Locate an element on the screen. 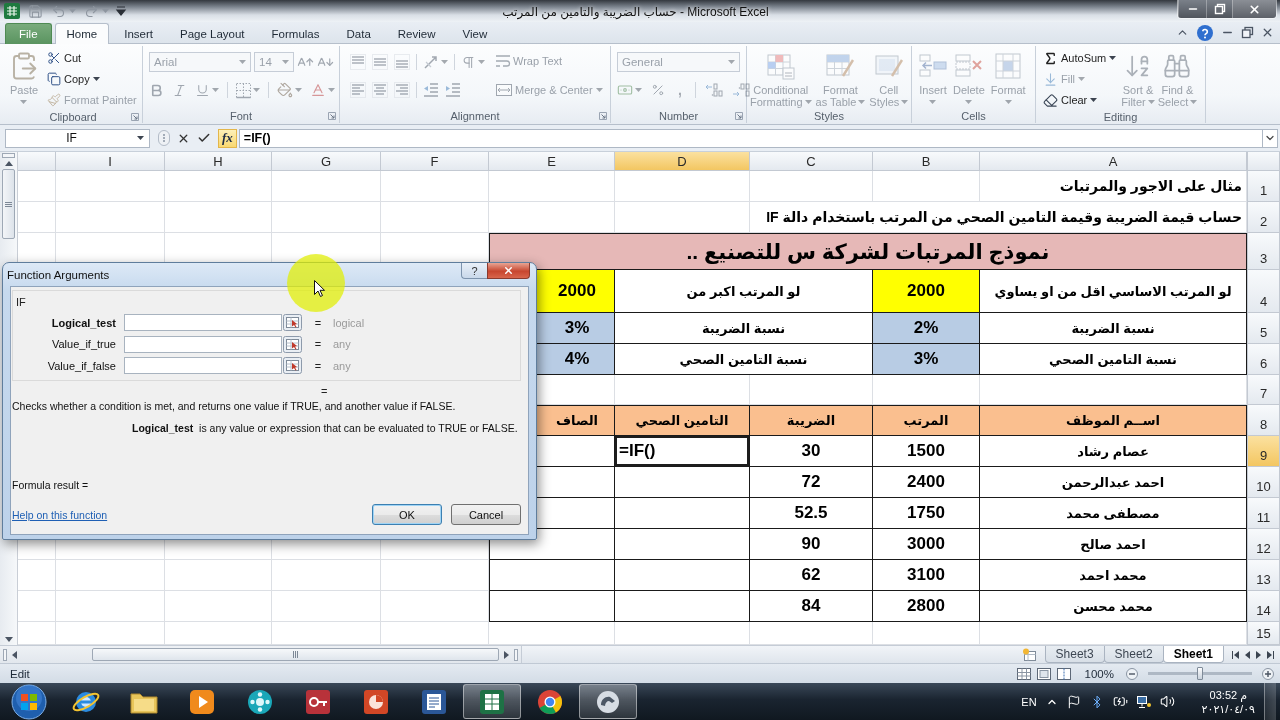  label-cell: لو المرتب الاساسي اقل من او يساوي is located at coordinates (1113, 291).